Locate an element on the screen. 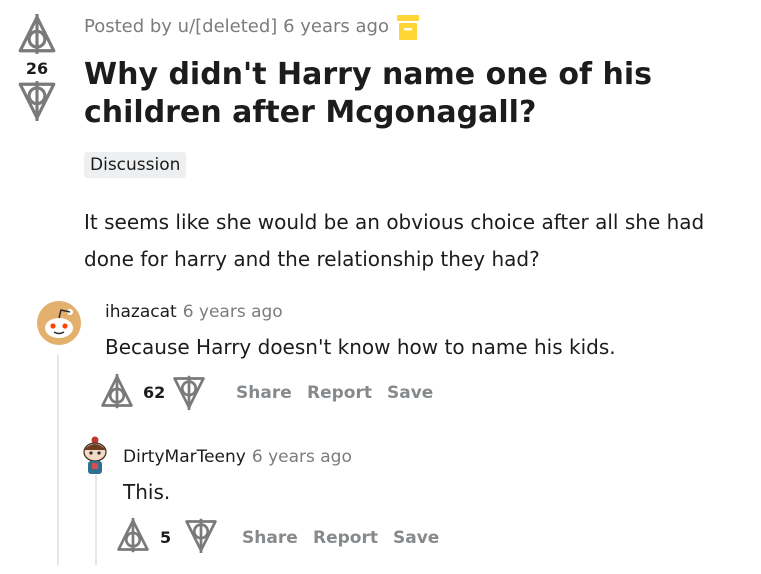  post-score: 26 is located at coordinates (37, 68).